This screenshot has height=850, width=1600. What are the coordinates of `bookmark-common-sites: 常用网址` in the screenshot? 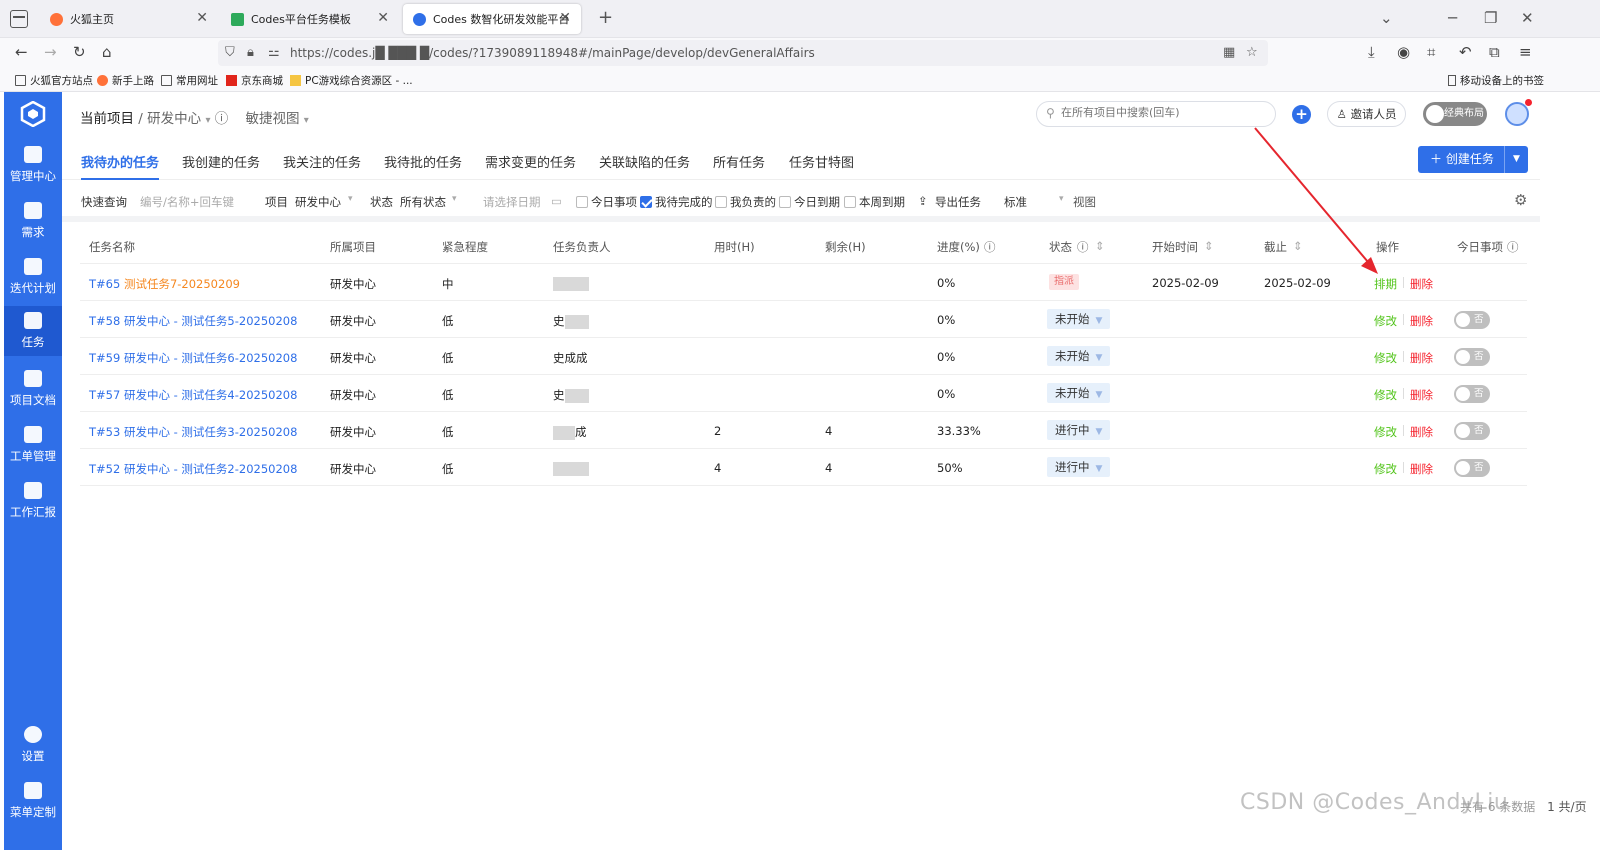 It's located at (189, 80).